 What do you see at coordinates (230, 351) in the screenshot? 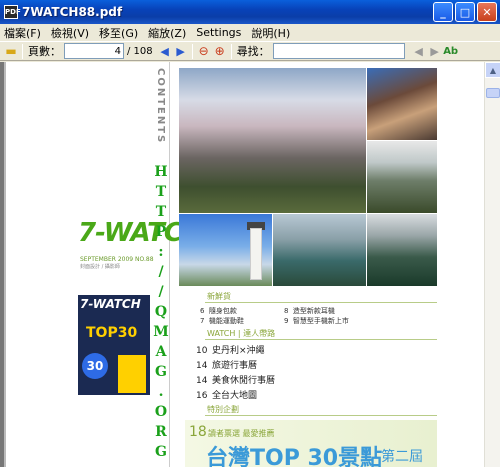
I see `toc-item: 10 史丹利×沖繩` at bounding box center [230, 351].